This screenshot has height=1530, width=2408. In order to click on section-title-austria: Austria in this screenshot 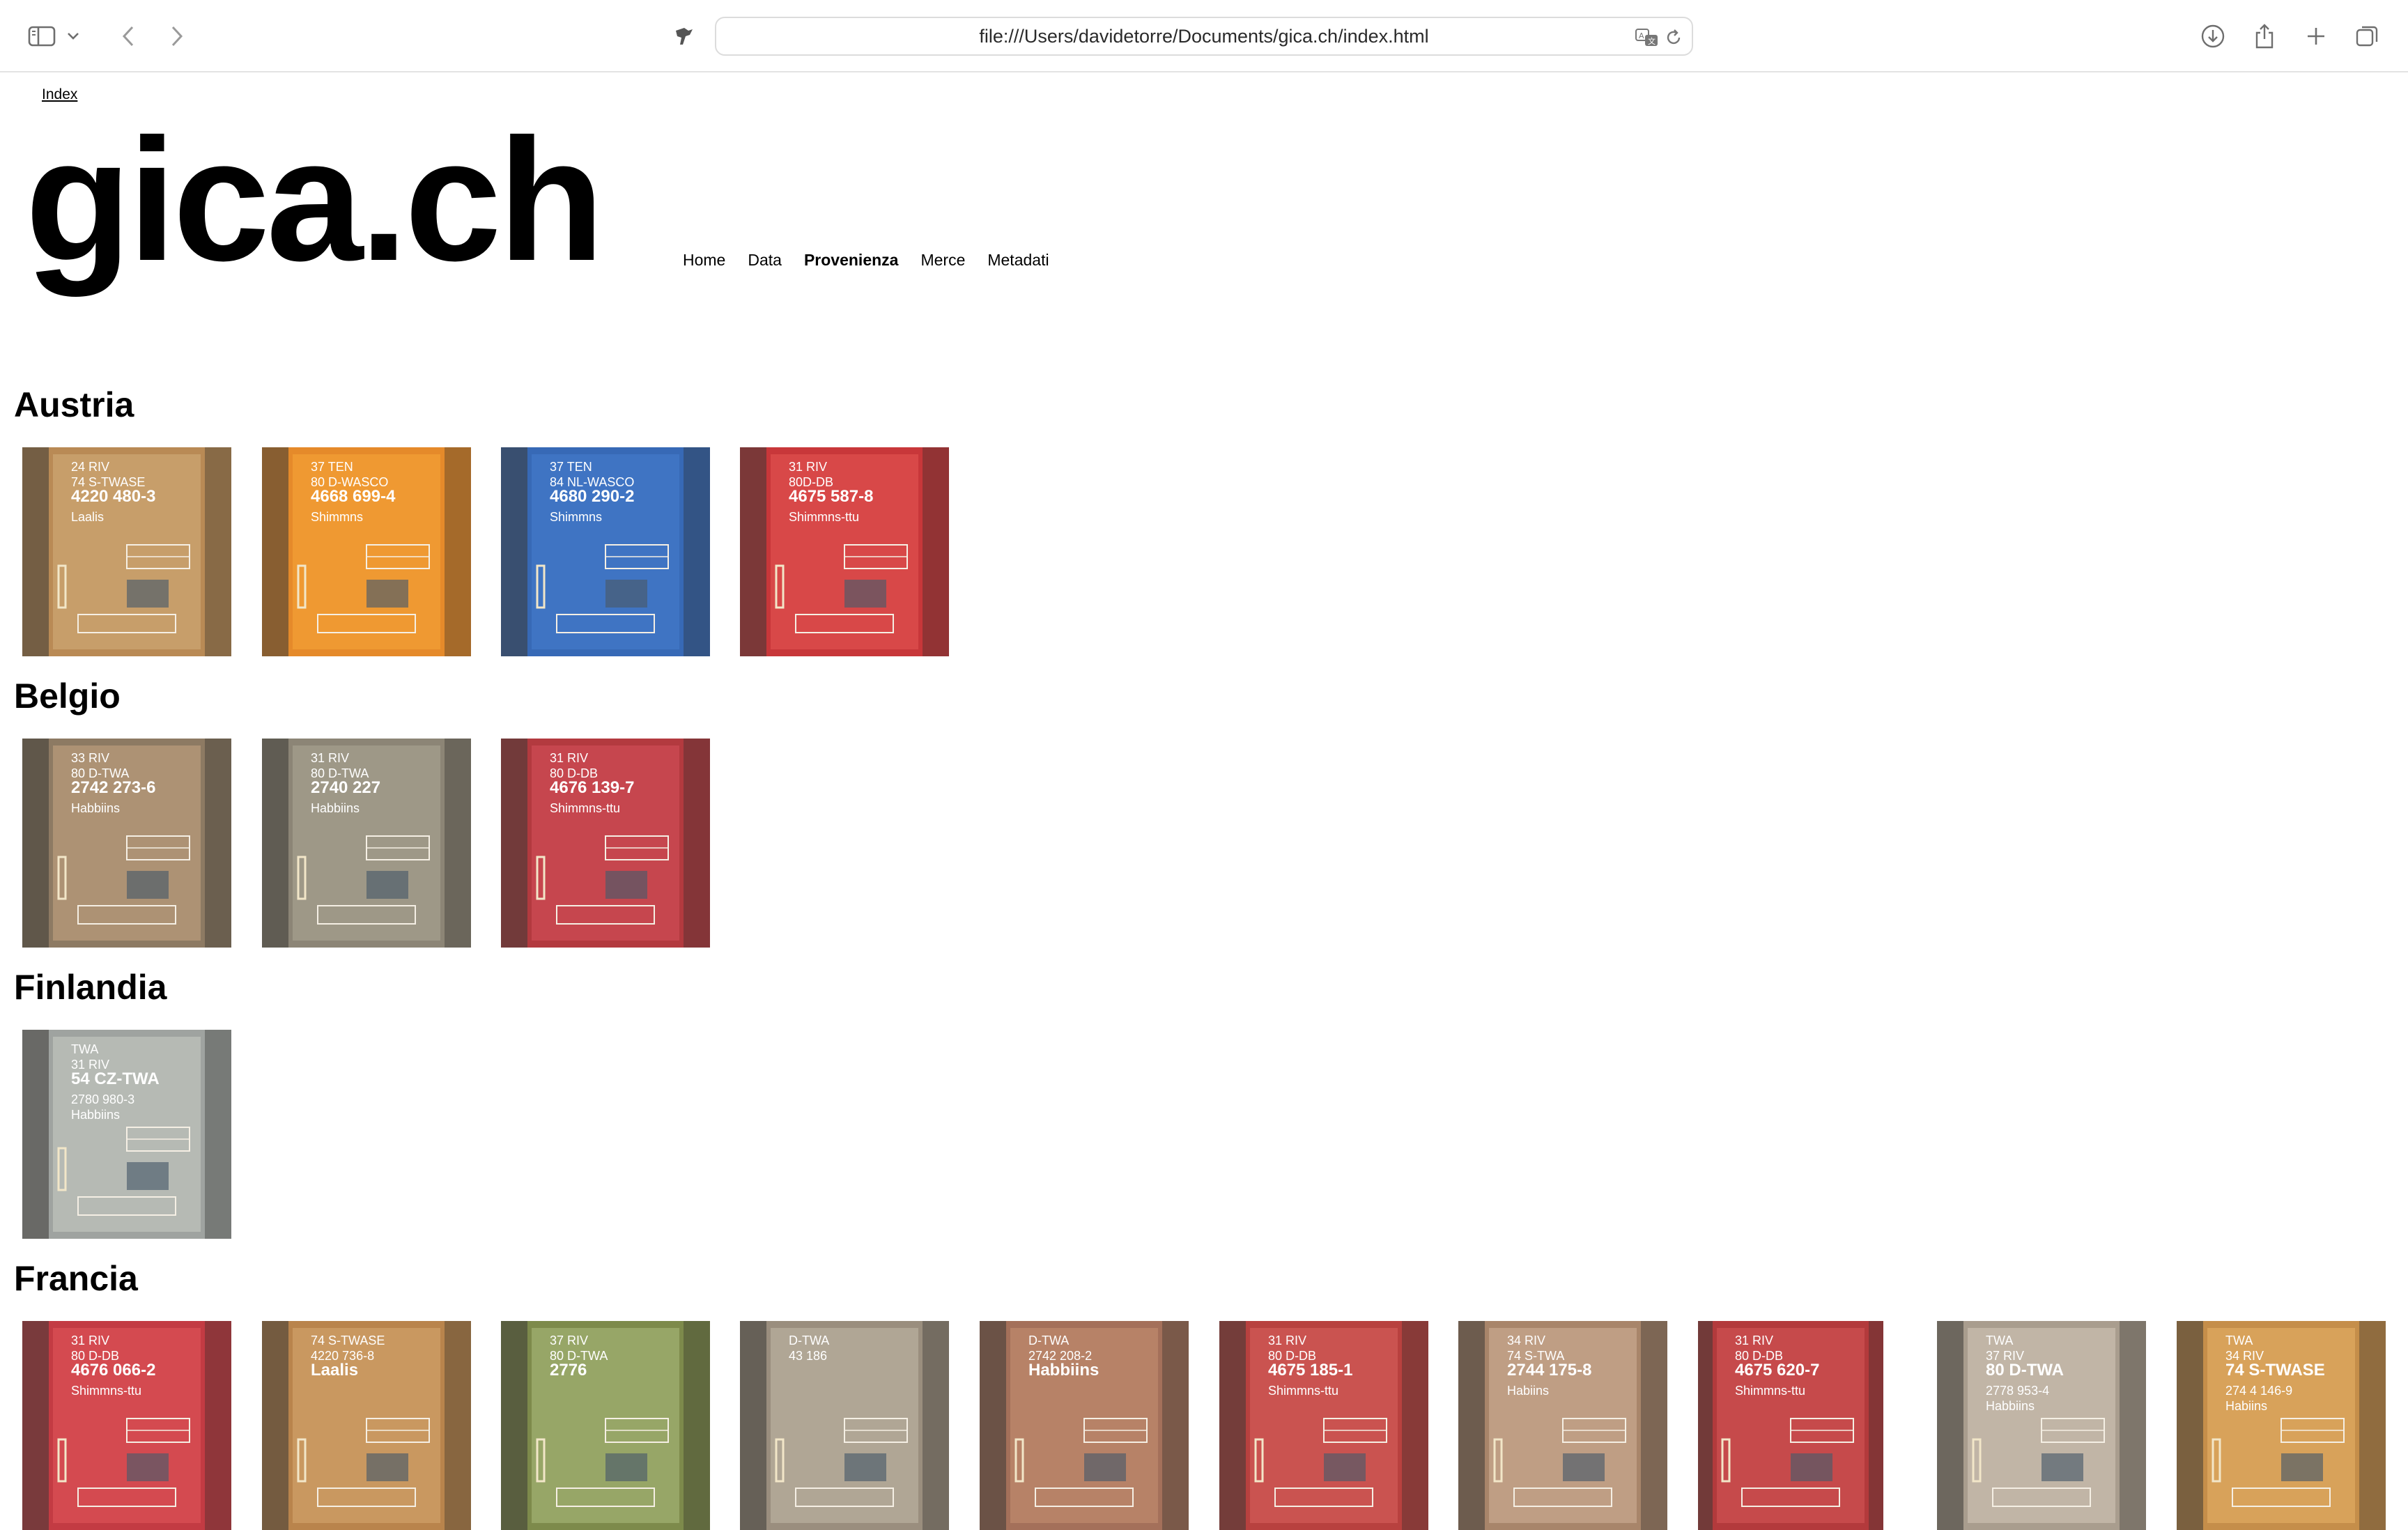, I will do `click(74, 405)`.